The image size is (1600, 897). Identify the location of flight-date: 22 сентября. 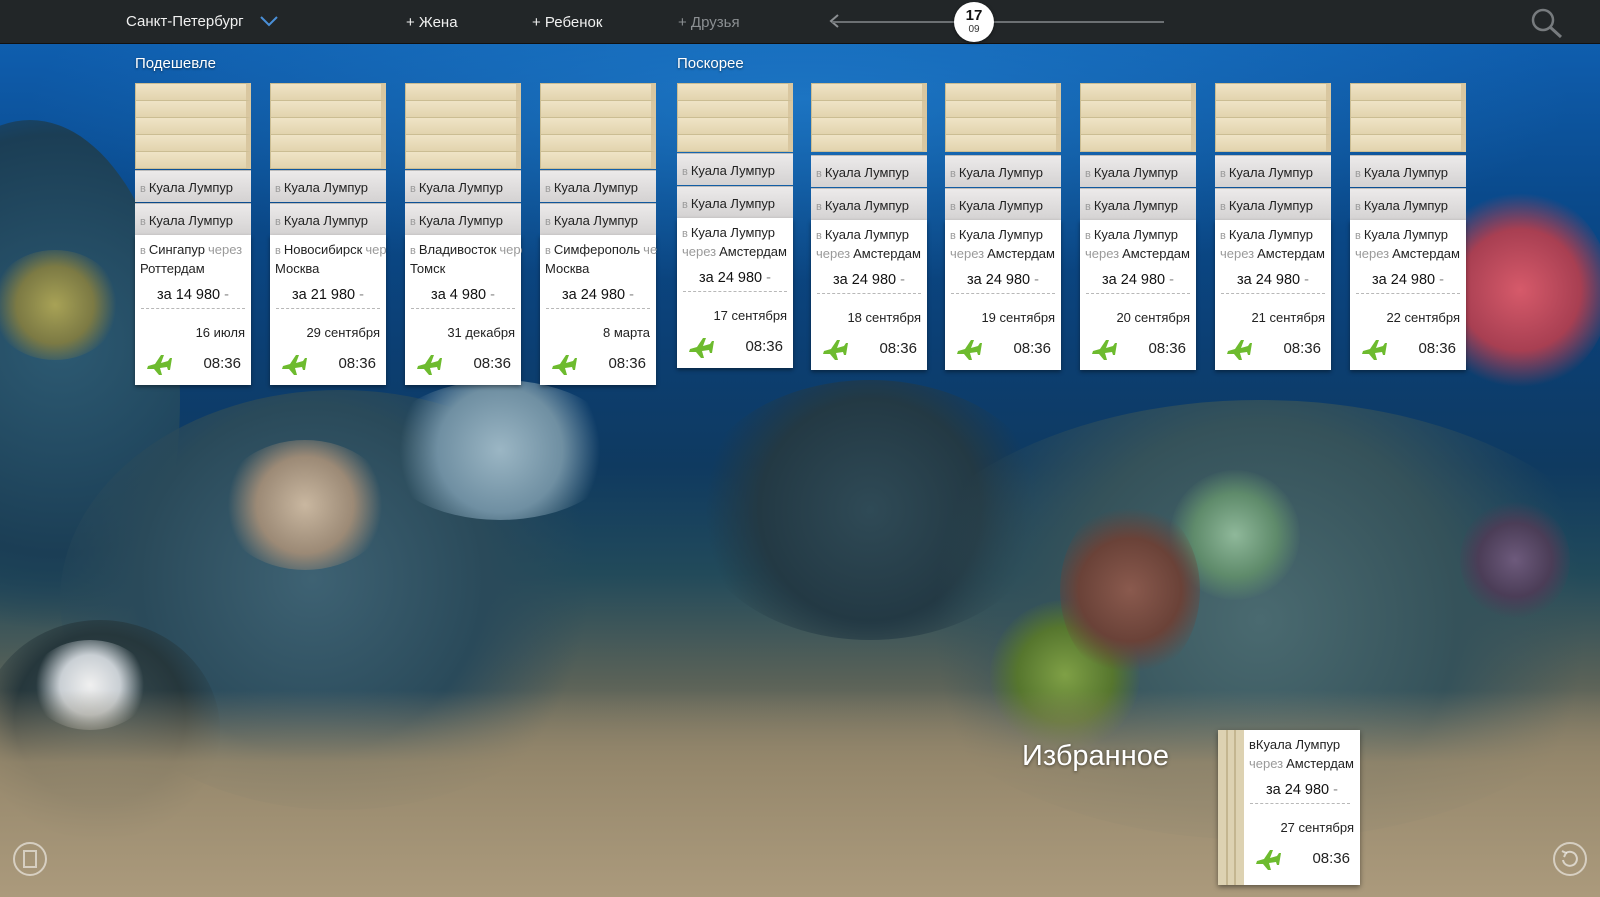
(1423, 317).